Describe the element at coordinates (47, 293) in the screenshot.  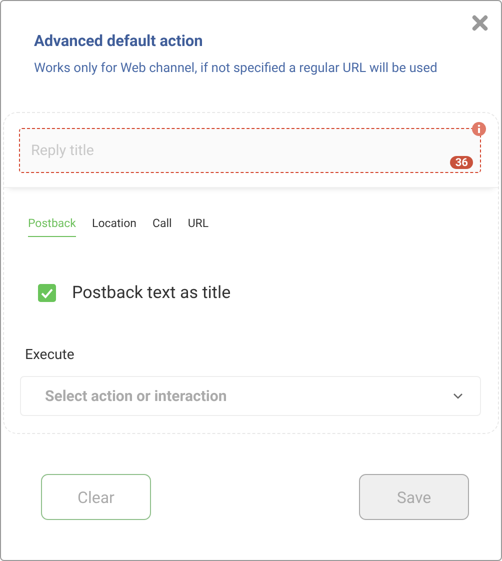
I see `checkbox` at that location.